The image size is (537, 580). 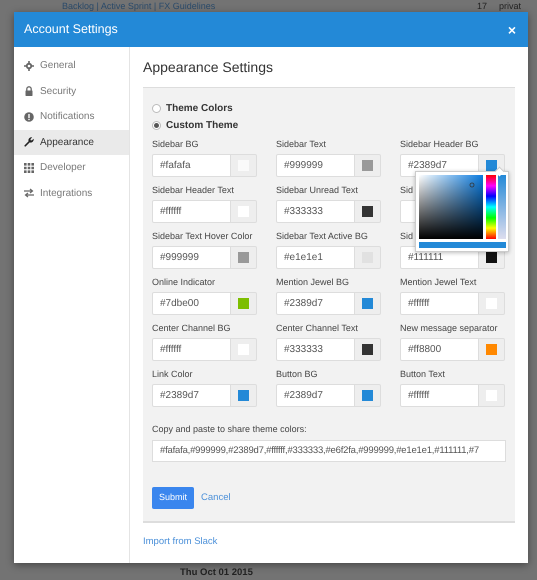 I want to click on swap-arrows-icon, so click(x=29, y=193).